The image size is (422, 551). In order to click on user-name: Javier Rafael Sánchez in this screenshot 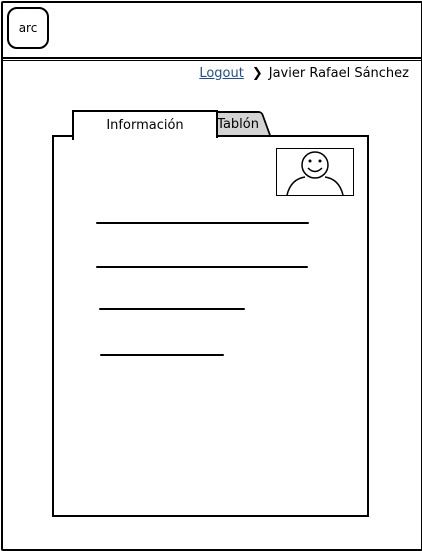, I will do `click(338, 73)`.